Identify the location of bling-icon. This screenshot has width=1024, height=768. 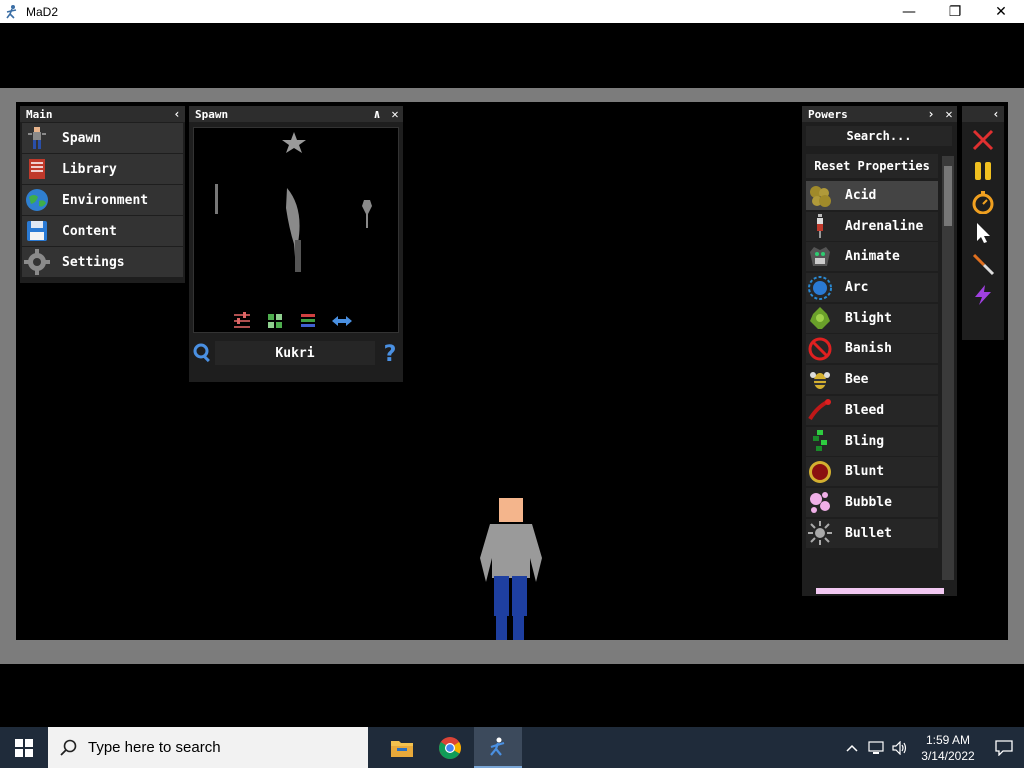
(820, 440).